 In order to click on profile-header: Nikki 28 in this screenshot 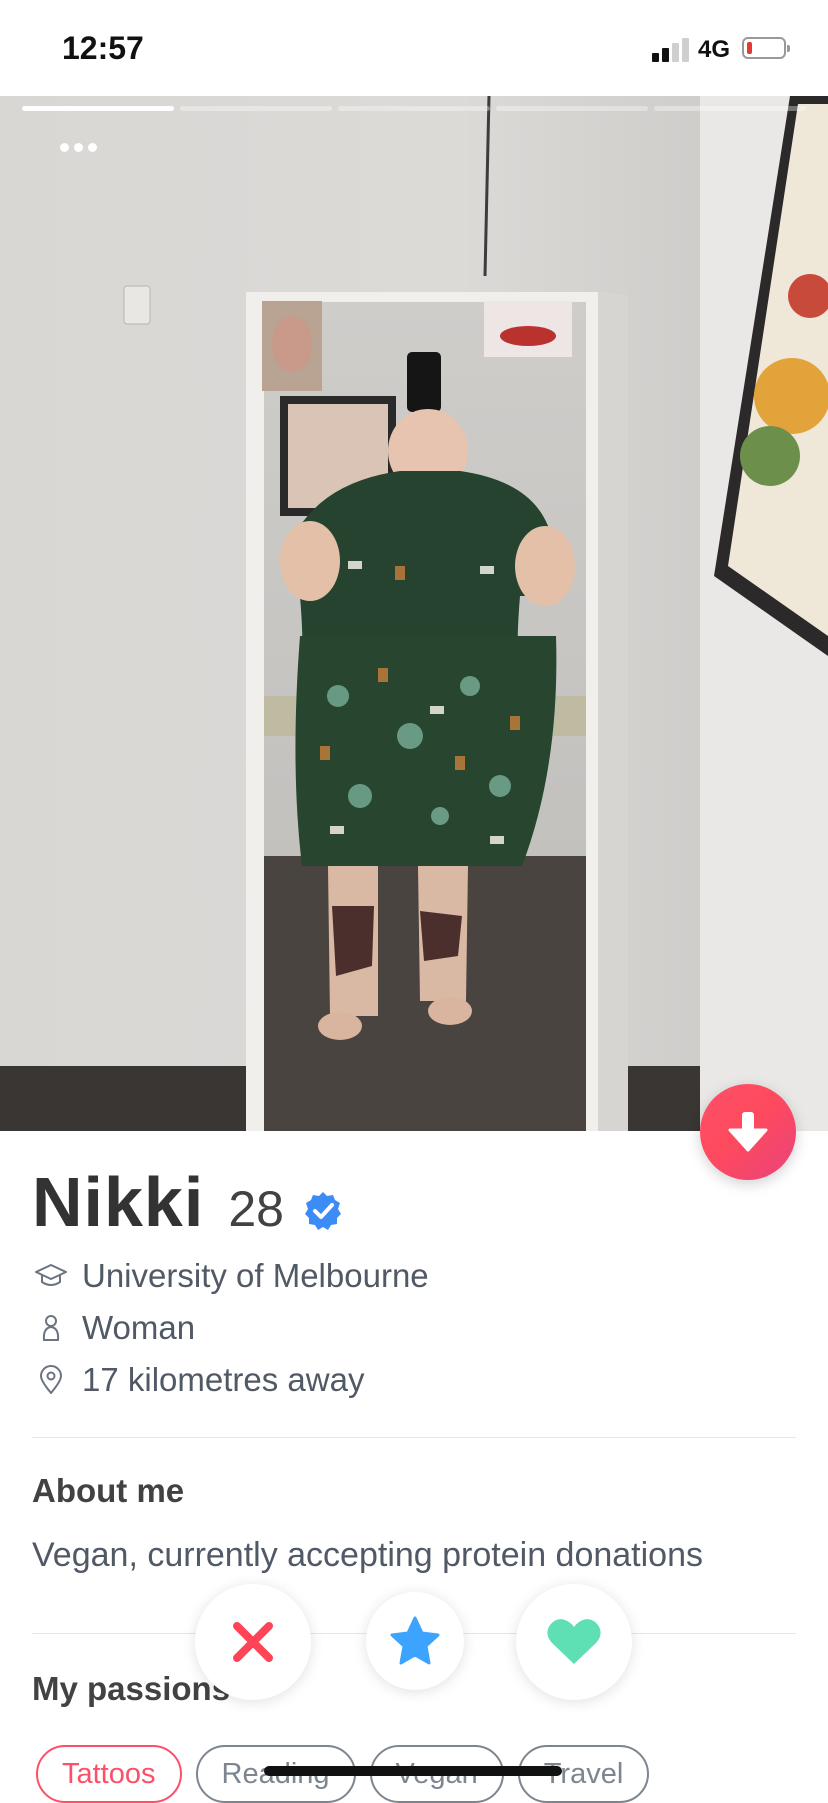, I will do `click(188, 1207)`.